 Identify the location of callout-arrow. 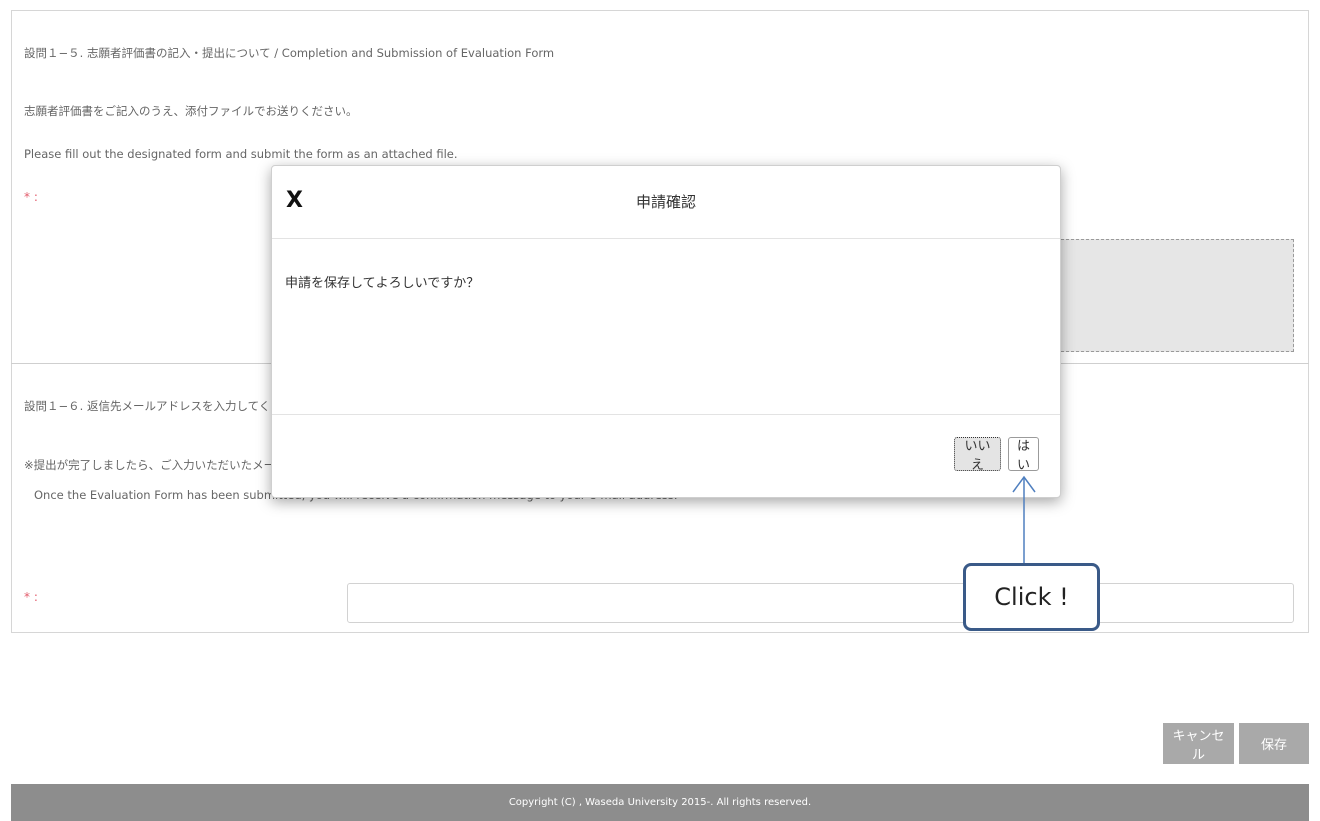
(1024, 520).